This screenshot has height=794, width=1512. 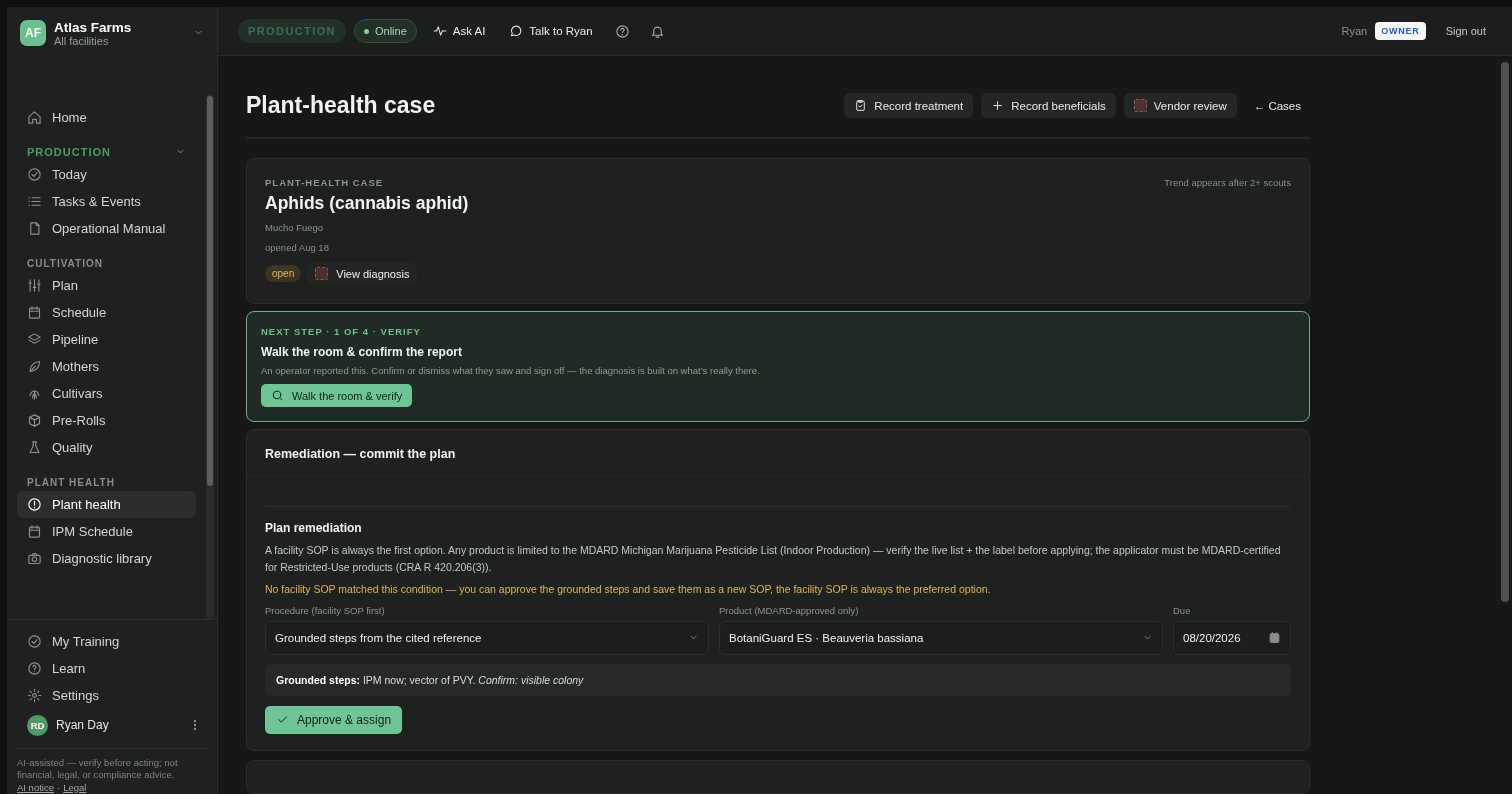 I want to click on vendor-review-button: Vendor review, so click(x=1180, y=105).